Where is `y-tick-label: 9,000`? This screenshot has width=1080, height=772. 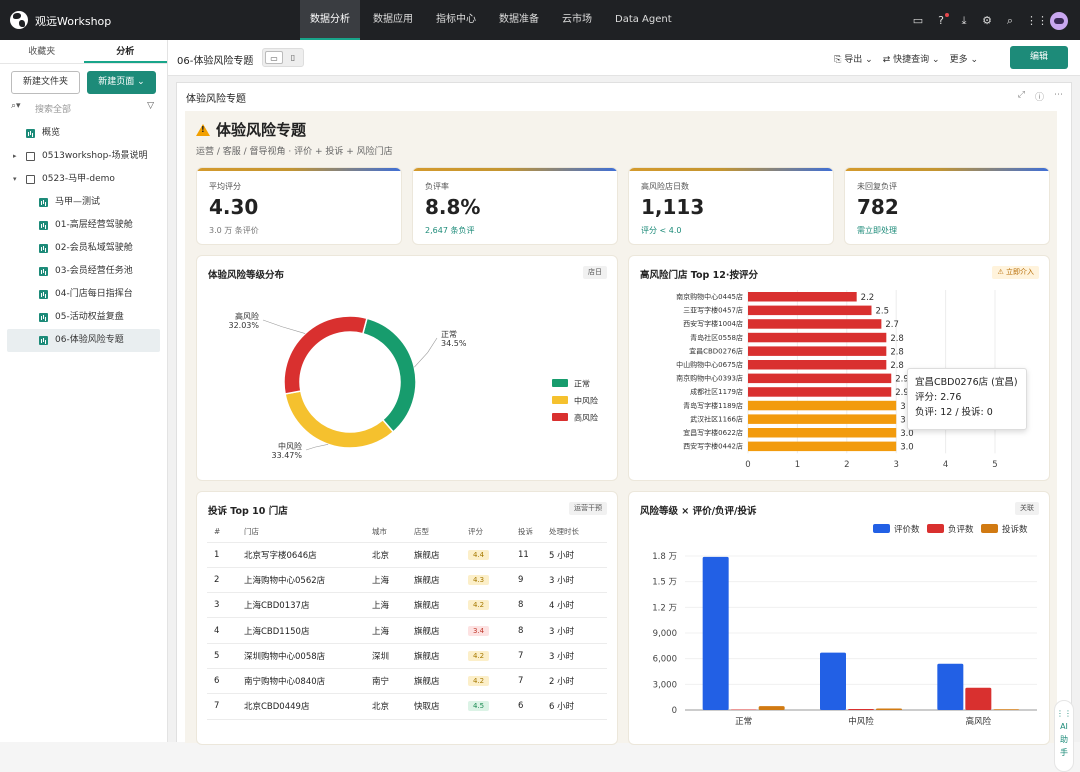 y-tick-label: 9,000 is located at coordinates (665, 634).